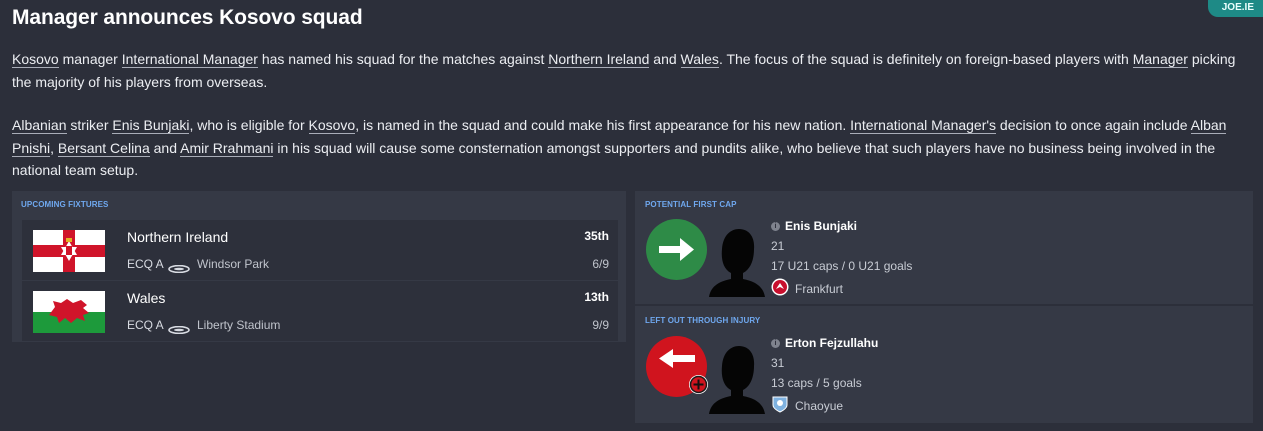 This screenshot has height=431, width=1263. Describe the element at coordinates (35, 59) in the screenshot. I see `link-kosovo: Kosovo` at that location.